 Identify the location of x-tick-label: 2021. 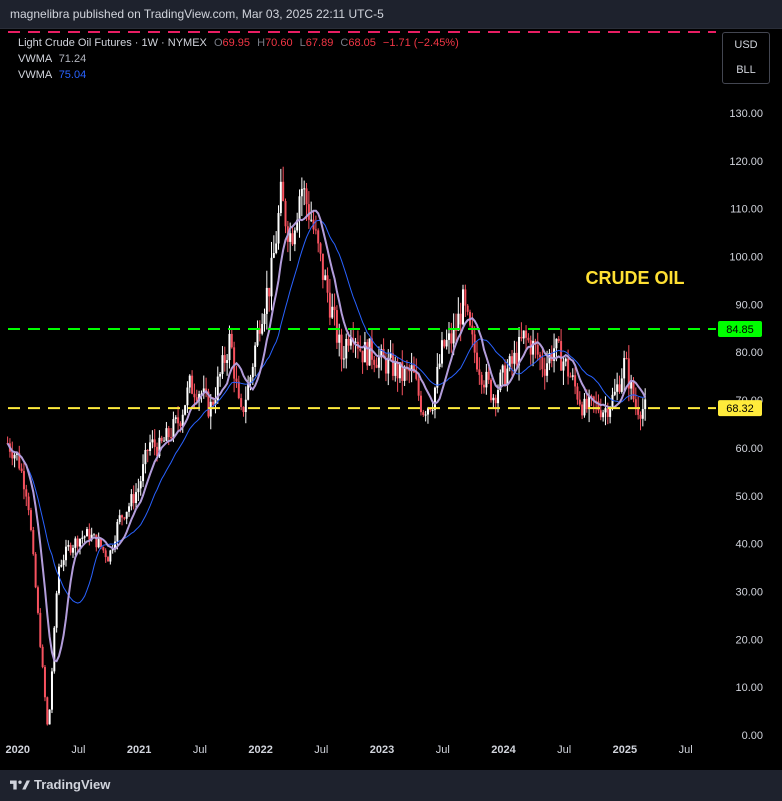
(139, 750).